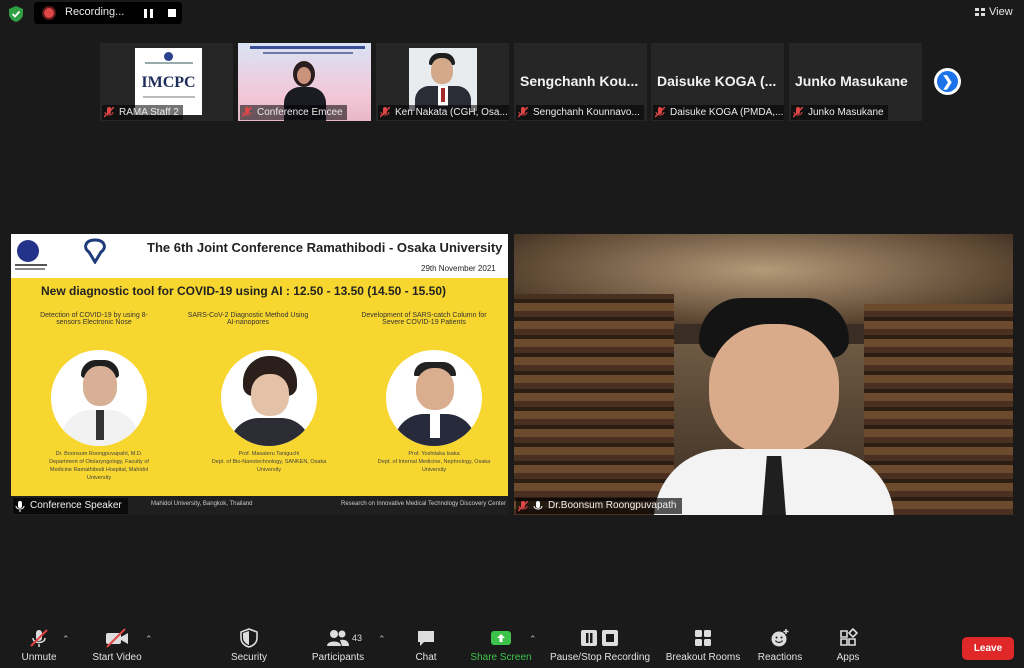 This screenshot has height=668, width=1024. What do you see at coordinates (426, 638) in the screenshot?
I see `chat-bubble-icon` at bounding box center [426, 638].